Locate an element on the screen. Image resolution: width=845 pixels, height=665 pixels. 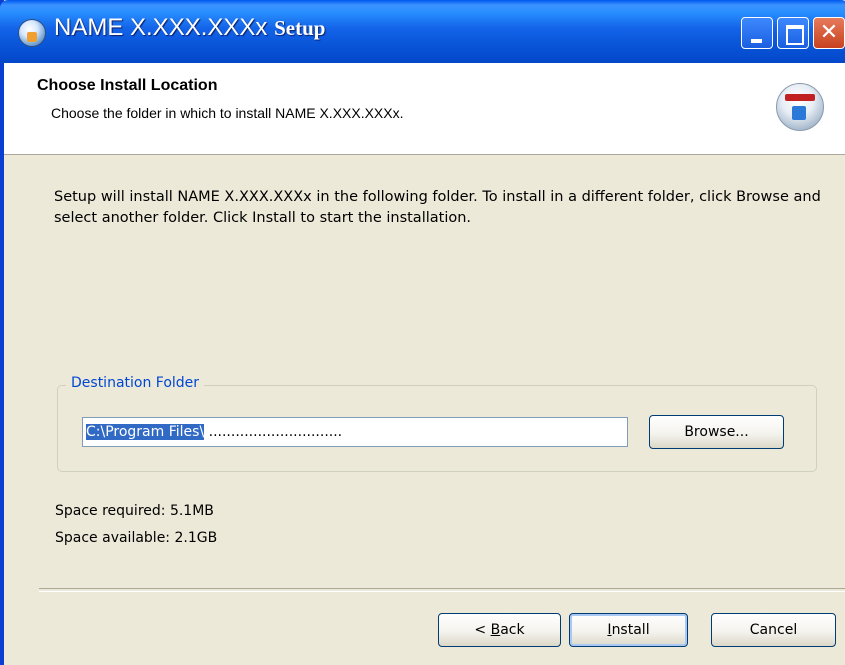
minimize-icon is located at coordinates (757, 33).